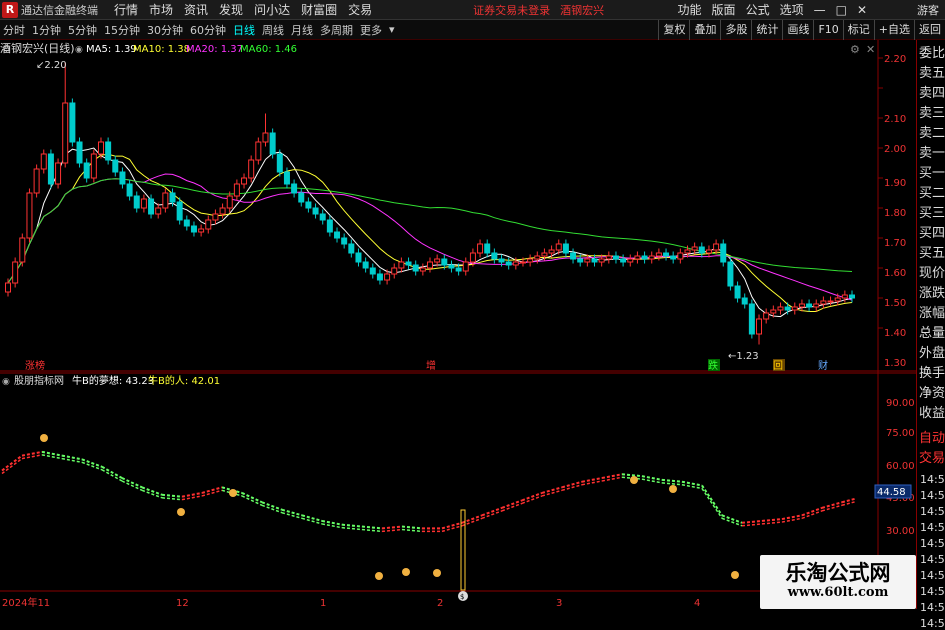 The image size is (945, 630). Describe the element at coordinates (766, 29) in the screenshot. I see `statistics-button: 统计` at that location.